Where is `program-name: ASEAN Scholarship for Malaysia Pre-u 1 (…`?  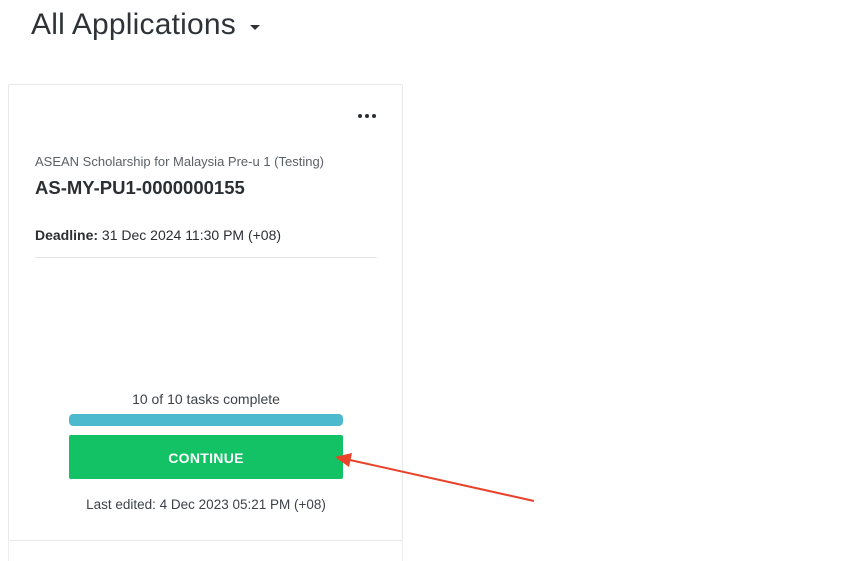
program-name: ASEAN Scholarship for Malaysia Pre-u 1 (… is located at coordinates (180, 161).